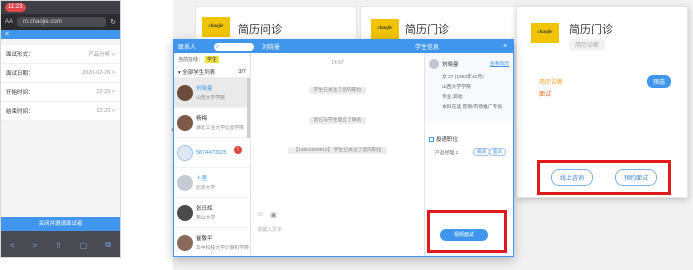 The image size is (693, 270). What do you see at coordinates (551, 81) in the screenshot?
I see `resume-diagnosis-link: 简历诊断` at bounding box center [551, 81].